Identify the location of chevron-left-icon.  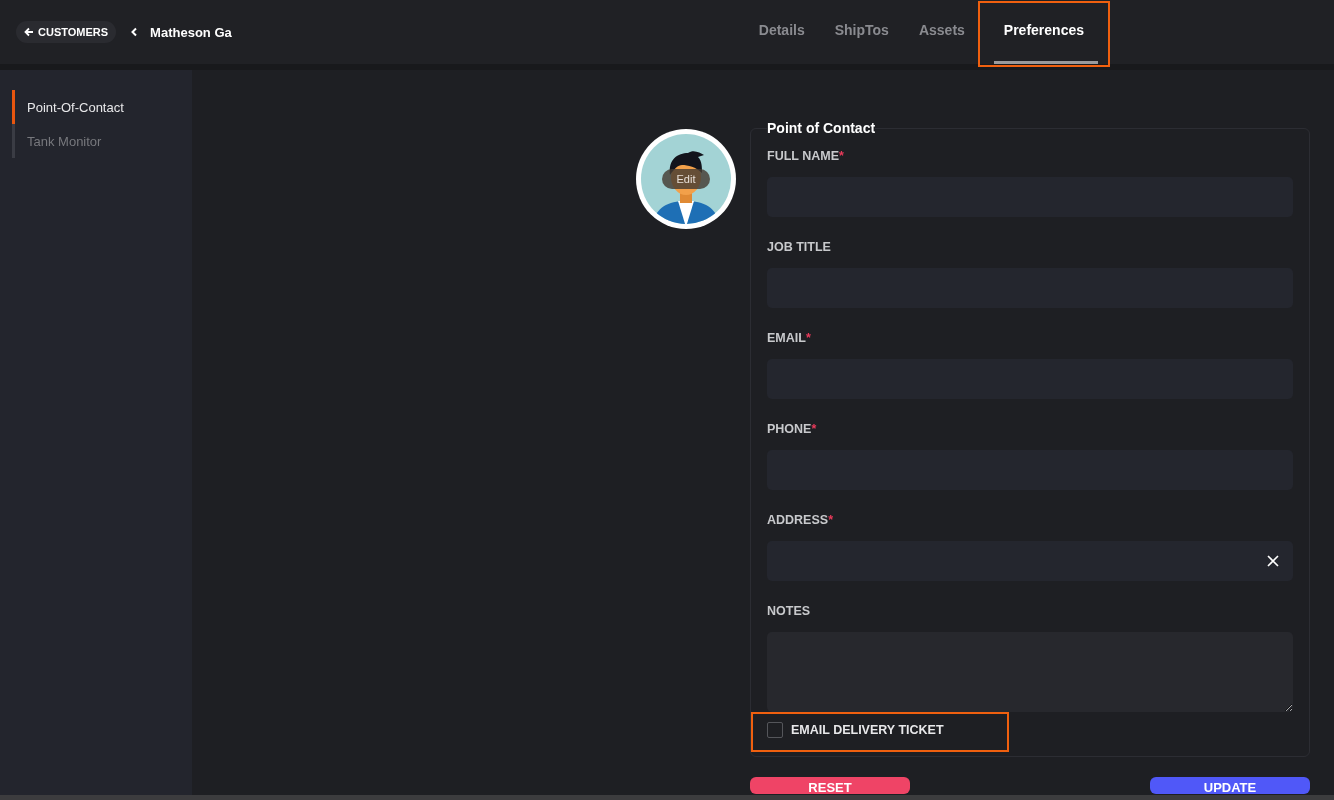
(134, 32).